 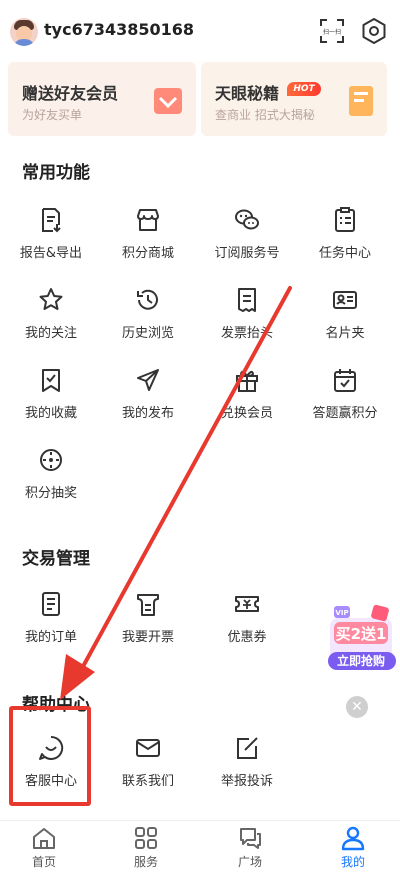 I want to click on tile-label: 答题赢积分, so click(x=345, y=413).